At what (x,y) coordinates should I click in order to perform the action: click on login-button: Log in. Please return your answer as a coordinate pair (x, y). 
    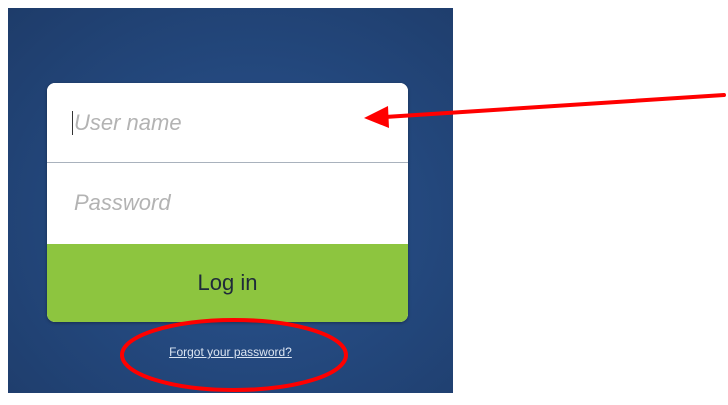
    Looking at the image, I should click on (227, 283).